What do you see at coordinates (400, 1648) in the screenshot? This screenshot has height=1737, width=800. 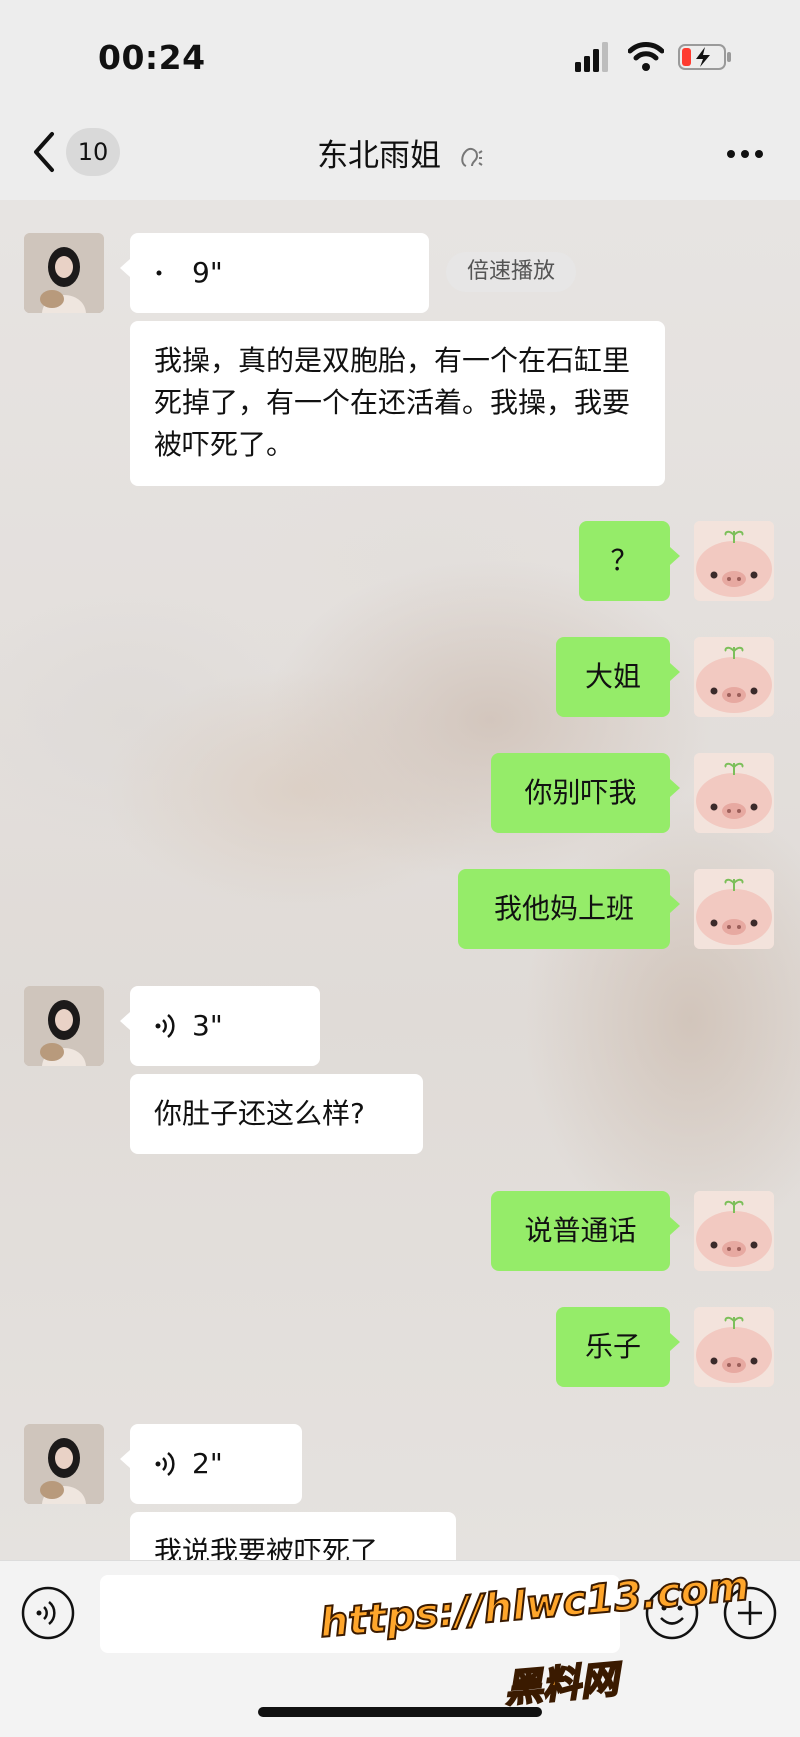 I see `chat-input-bar: https://hlwc13.com 黑料网` at bounding box center [400, 1648].